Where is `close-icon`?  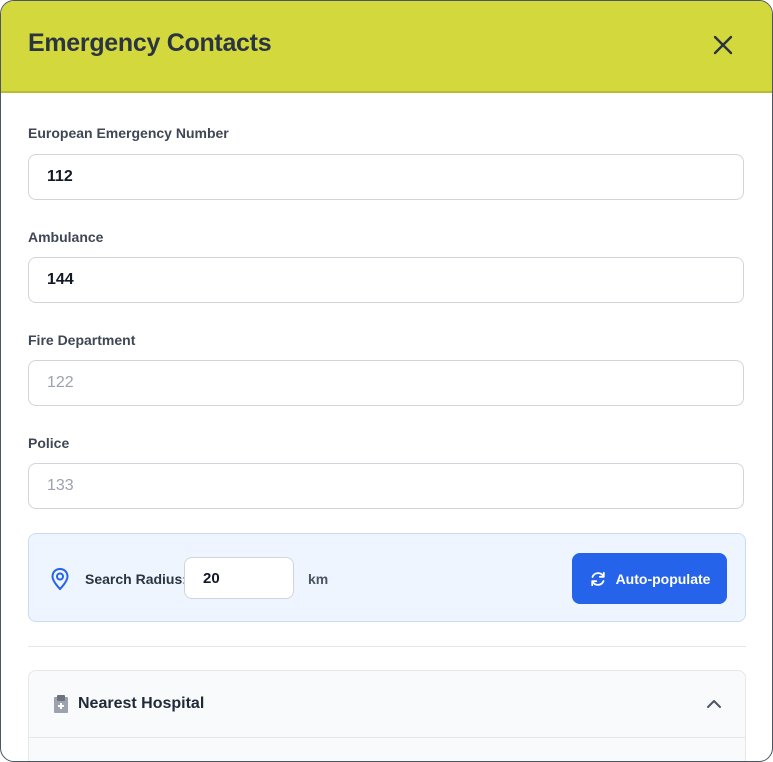 close-icon is located at coordinates (723, 45).